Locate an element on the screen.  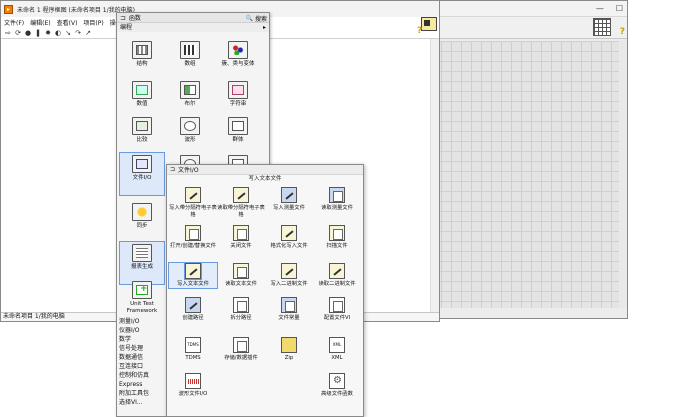
palette-item-label: 同步 is located at coordinates (142, 226).